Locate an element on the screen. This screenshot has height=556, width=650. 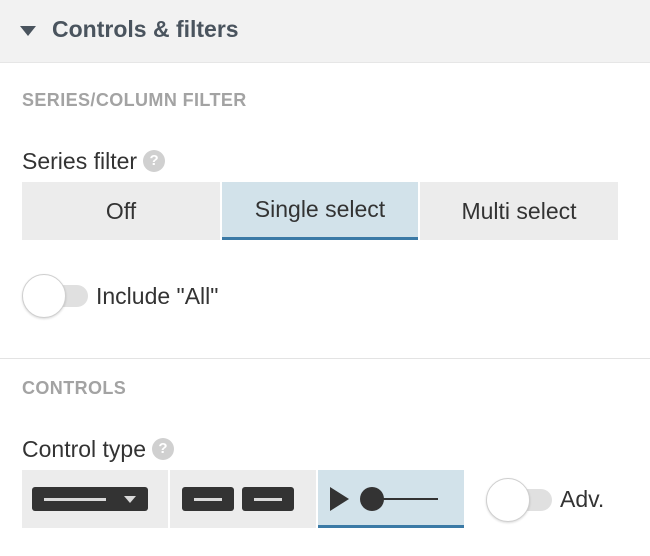
control-type-dropdown-button is located at coordinates (95, 499).